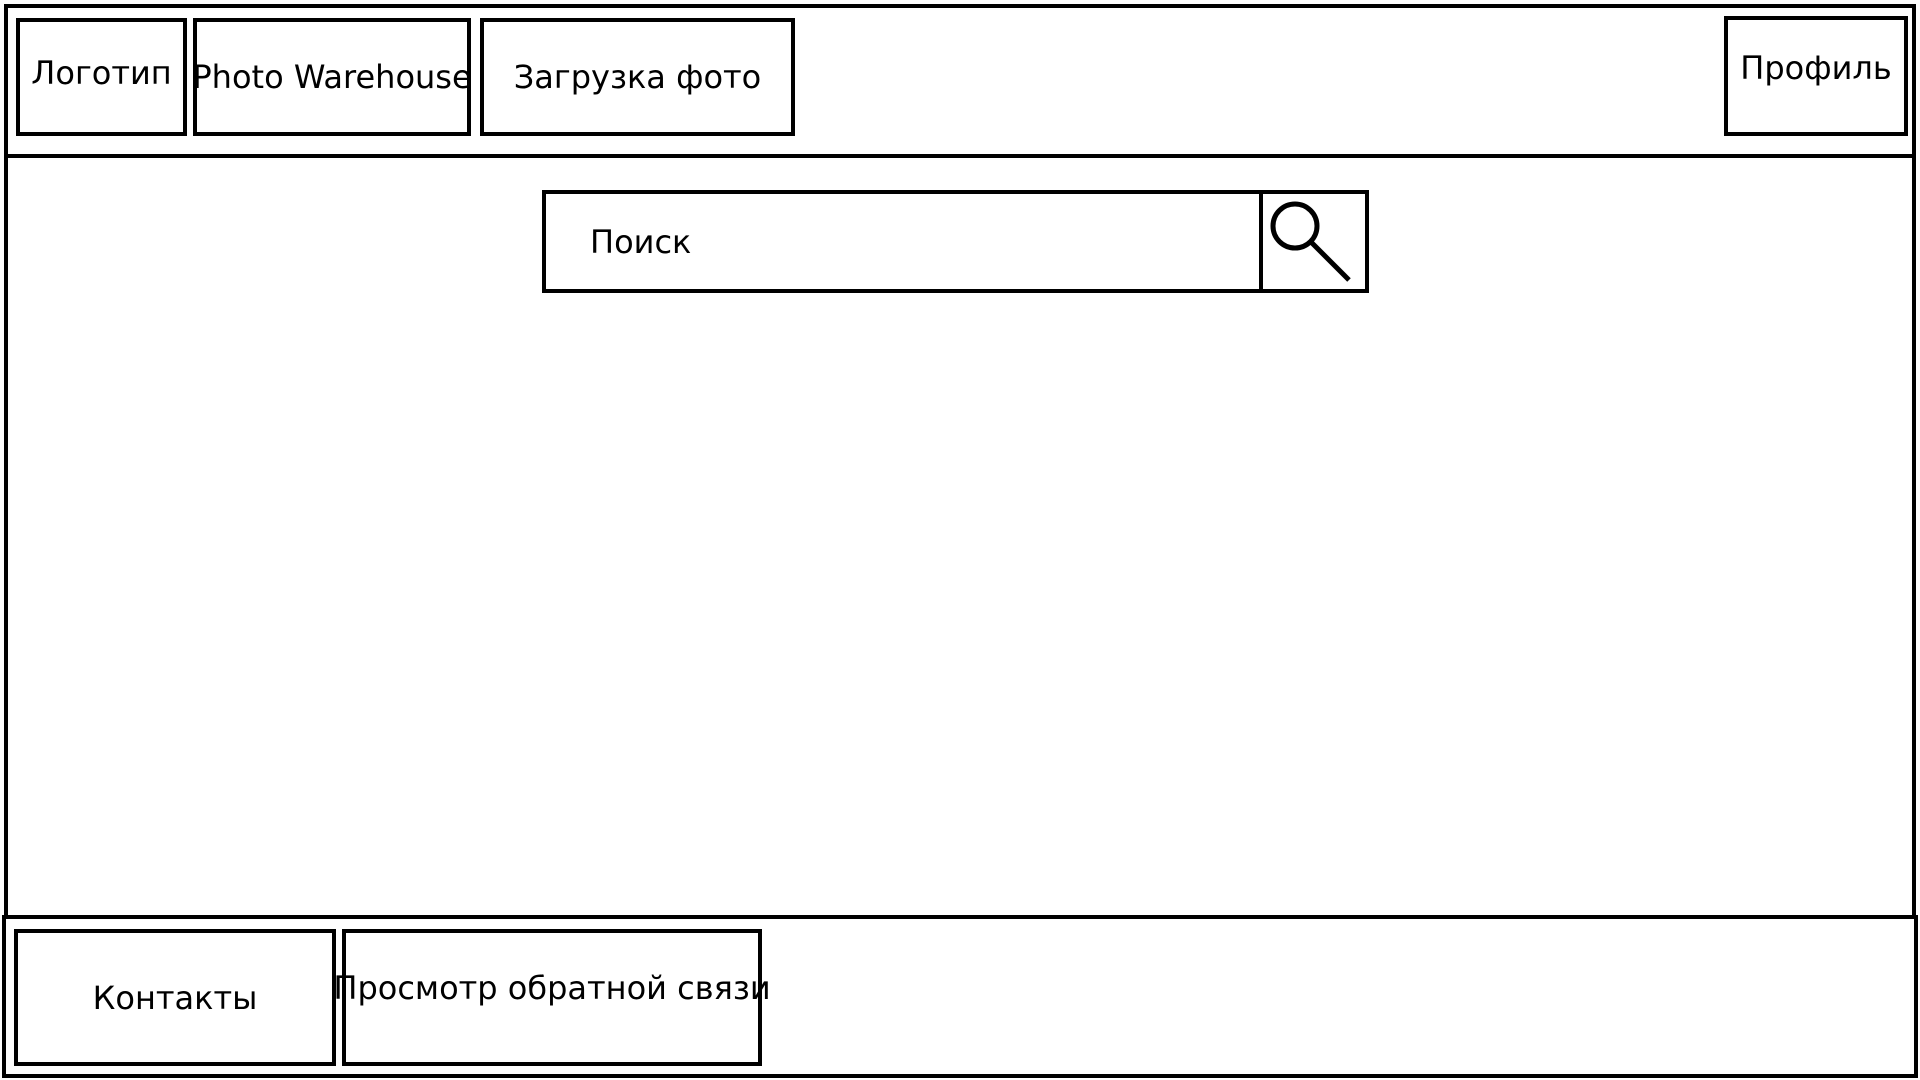  What do you see at coordinates (641, 241) in the screenshot?
I see `search-placeholder: Поиск` at bounding box center [641, 241].